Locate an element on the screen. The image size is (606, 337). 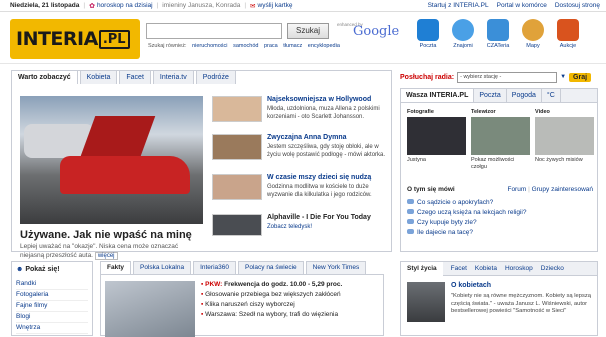
service-label: Mapy is located at coordinates (533, 46).